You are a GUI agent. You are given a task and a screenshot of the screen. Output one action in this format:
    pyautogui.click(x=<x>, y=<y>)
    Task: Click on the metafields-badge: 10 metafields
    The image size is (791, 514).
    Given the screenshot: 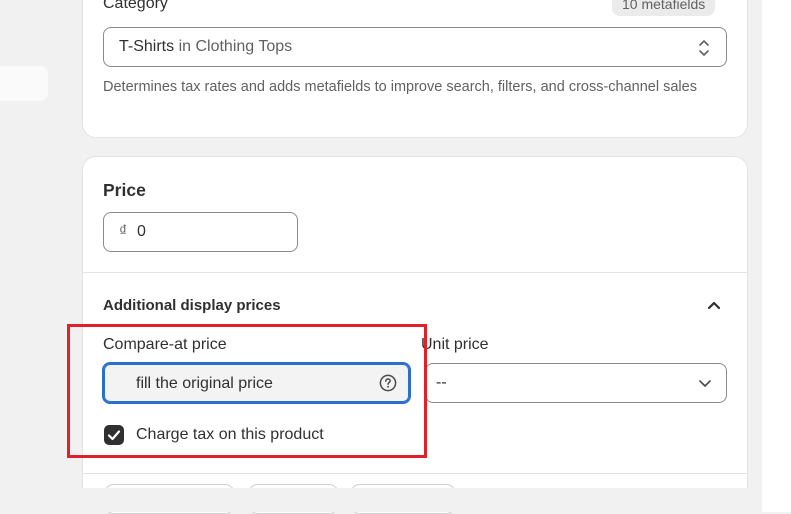 What is the action you would take?
    pyautogui.click(x=664, y=8)
    